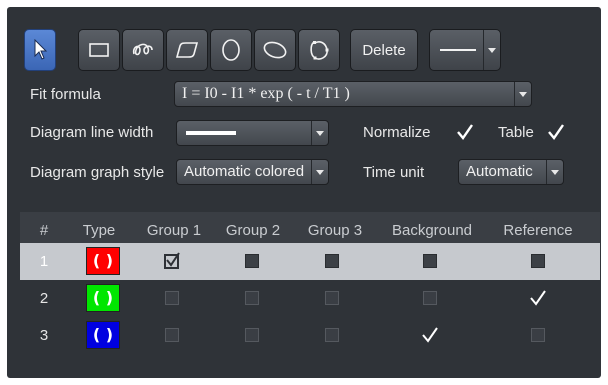 The image size is (608, 385). I want to click on fit-formula-dropdown: I = I0 - I1 * exp ( - t / T1 ), so click(353, 94).